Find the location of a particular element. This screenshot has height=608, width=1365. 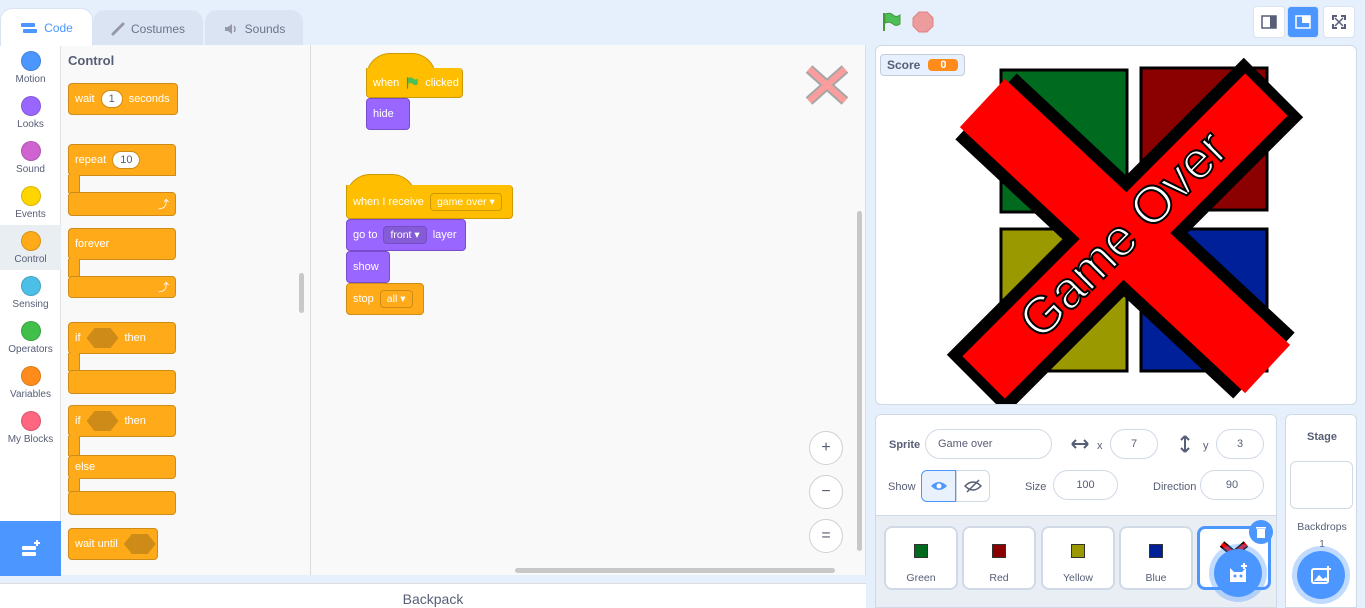

category-my-blocks: My Blocks is located at coordinates (30, 427).